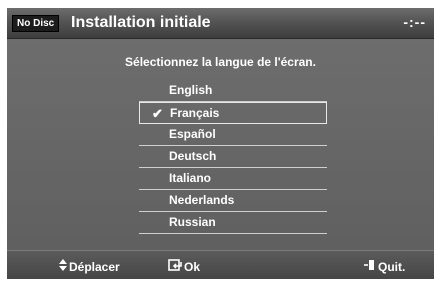 This screenshot has height=284, width=441. I want to click on title-bar: No Disc Installation initiale -:--, so click(220, 23).